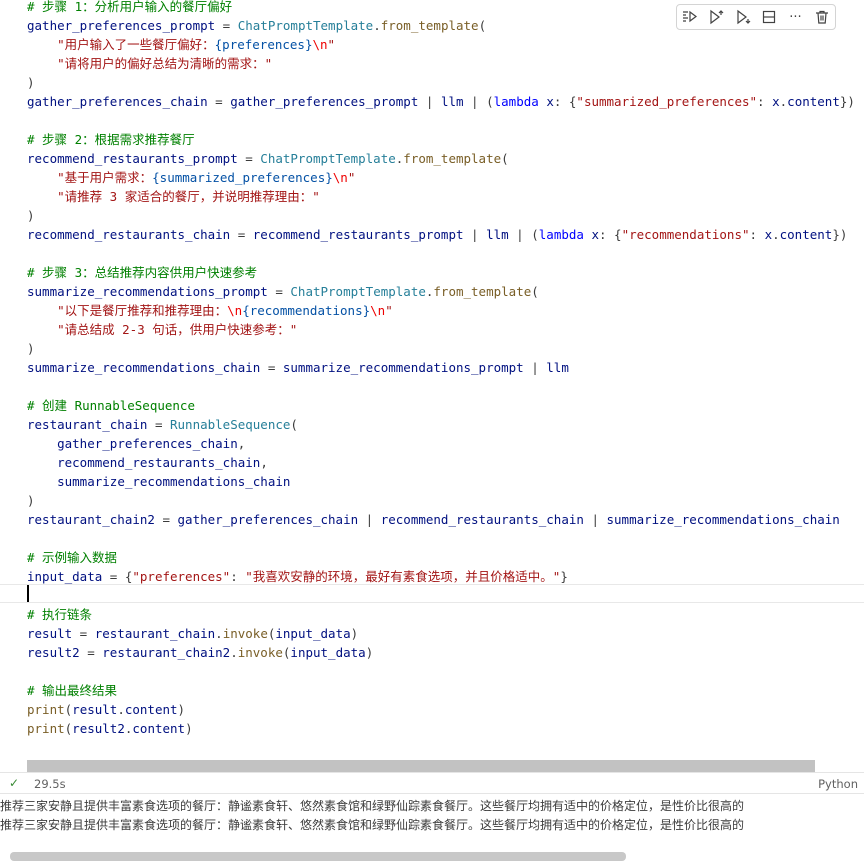 This screenshot has height=866, width=864. I want to click on code-token: }), so click(847, 101).